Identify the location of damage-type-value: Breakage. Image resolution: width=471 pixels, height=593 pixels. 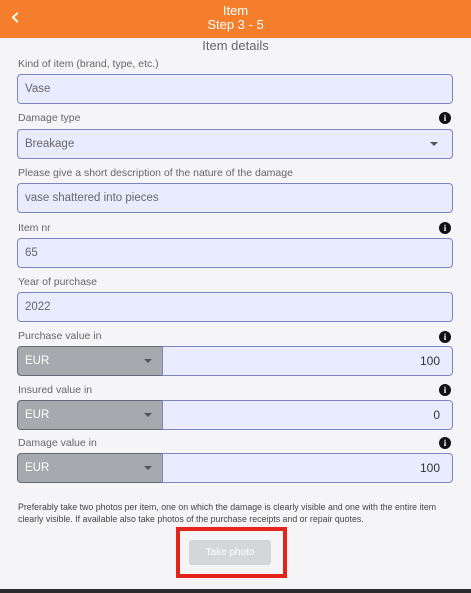
(50, 144).